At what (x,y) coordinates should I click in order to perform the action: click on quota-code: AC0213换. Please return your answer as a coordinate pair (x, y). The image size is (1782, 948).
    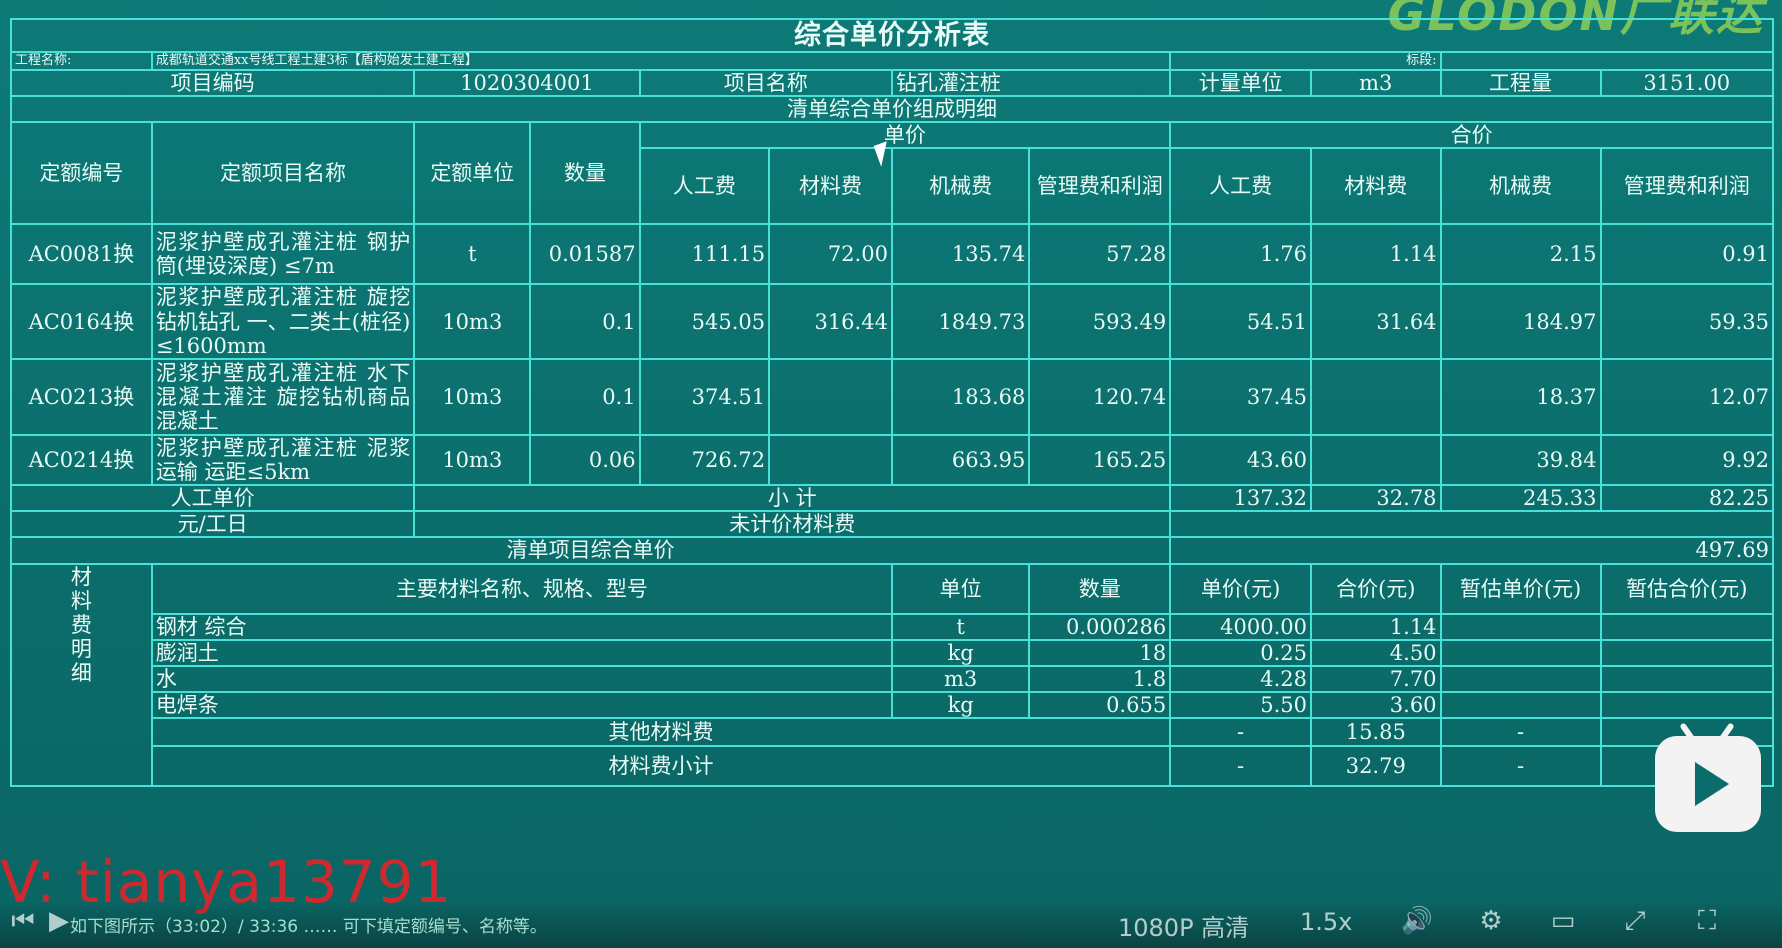
    Looking at the image, I should click on (81, 396).